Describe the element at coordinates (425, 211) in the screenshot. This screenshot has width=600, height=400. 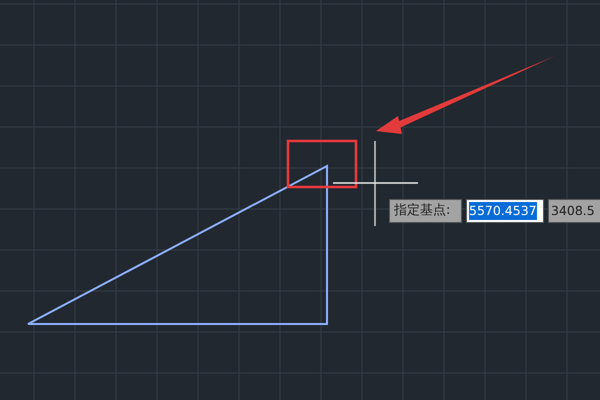
I see `prompt-label: 指定基点:` at that location.